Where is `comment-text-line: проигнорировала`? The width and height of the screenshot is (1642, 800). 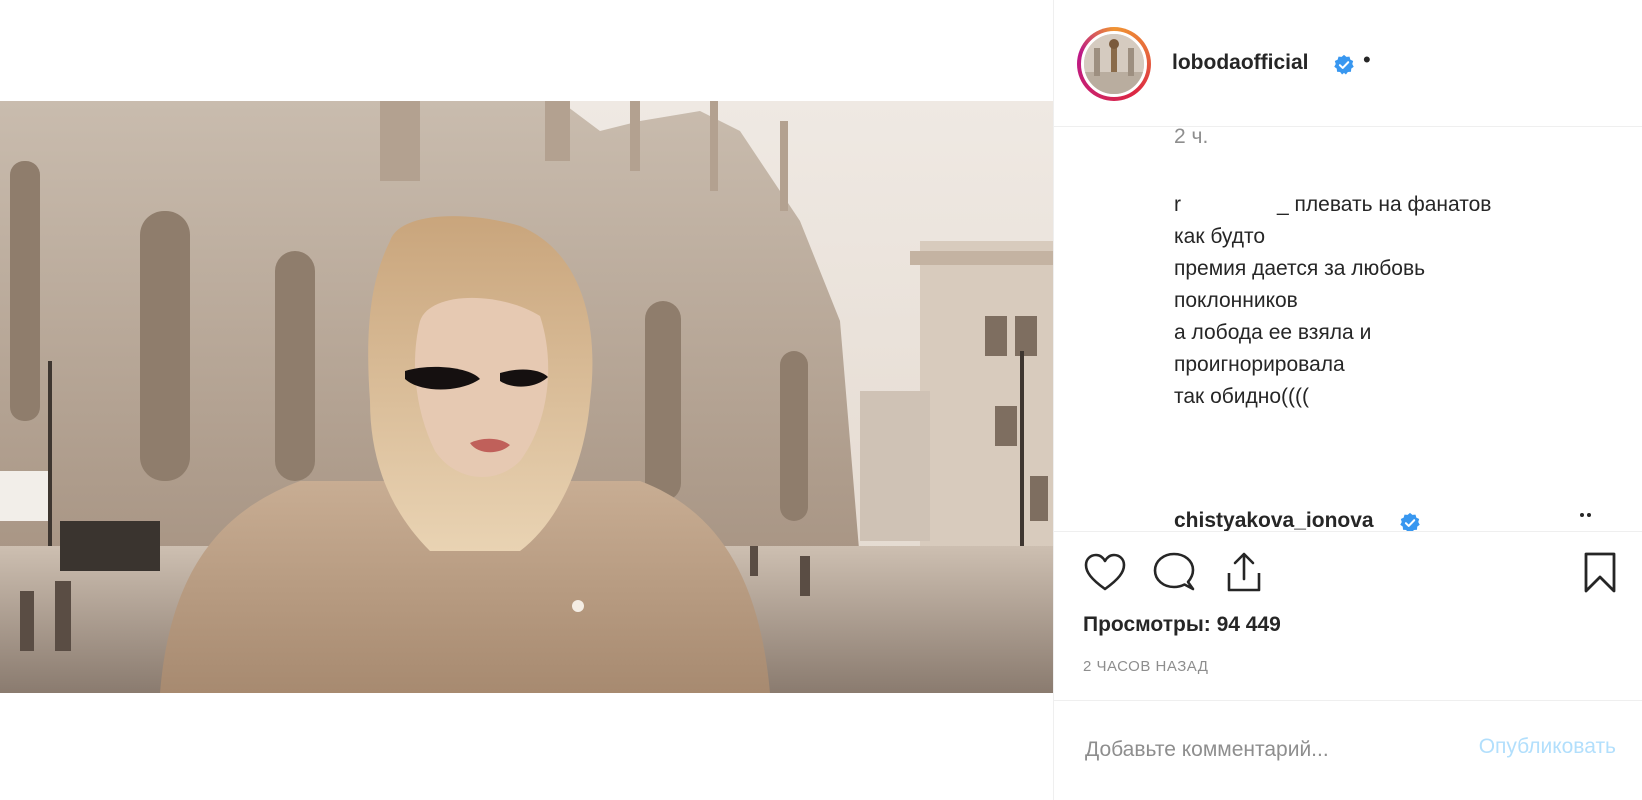 comment-text-line: проигнорировала is located at coordinates (1259, 364).